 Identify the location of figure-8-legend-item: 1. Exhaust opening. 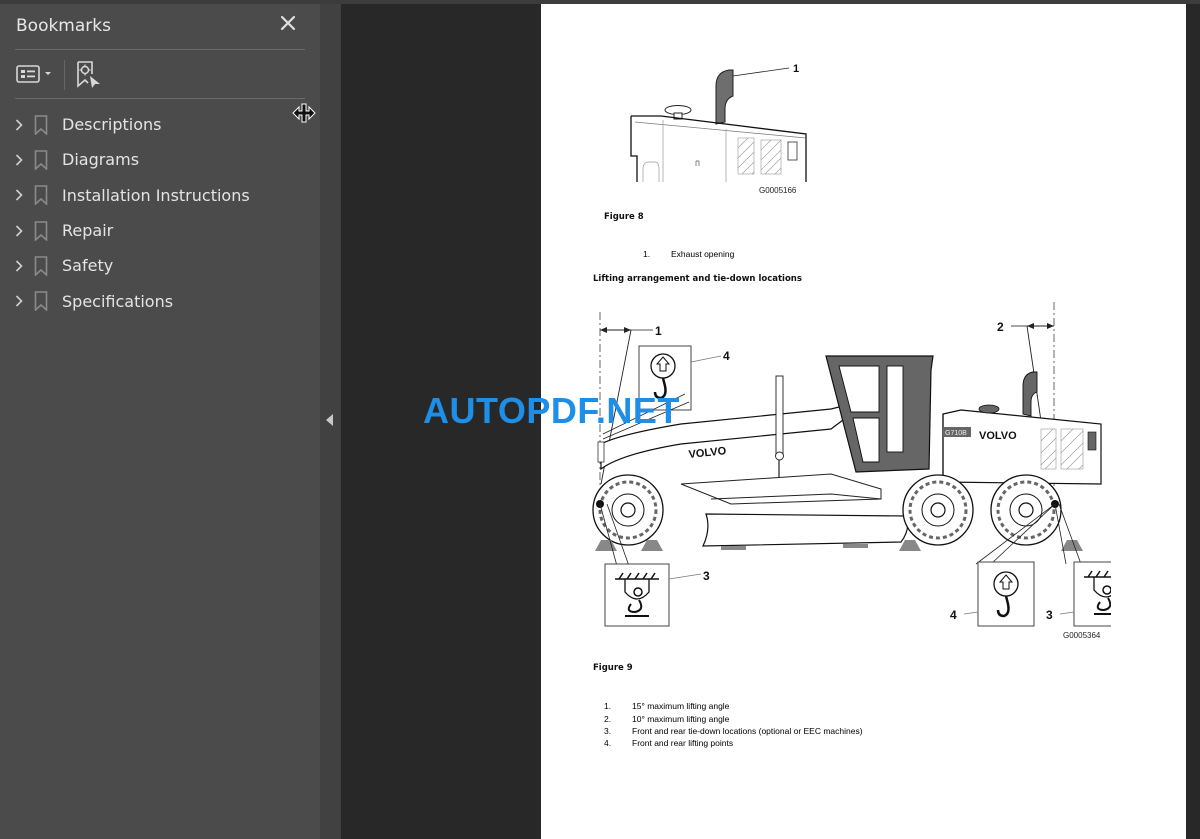
(689, 254).